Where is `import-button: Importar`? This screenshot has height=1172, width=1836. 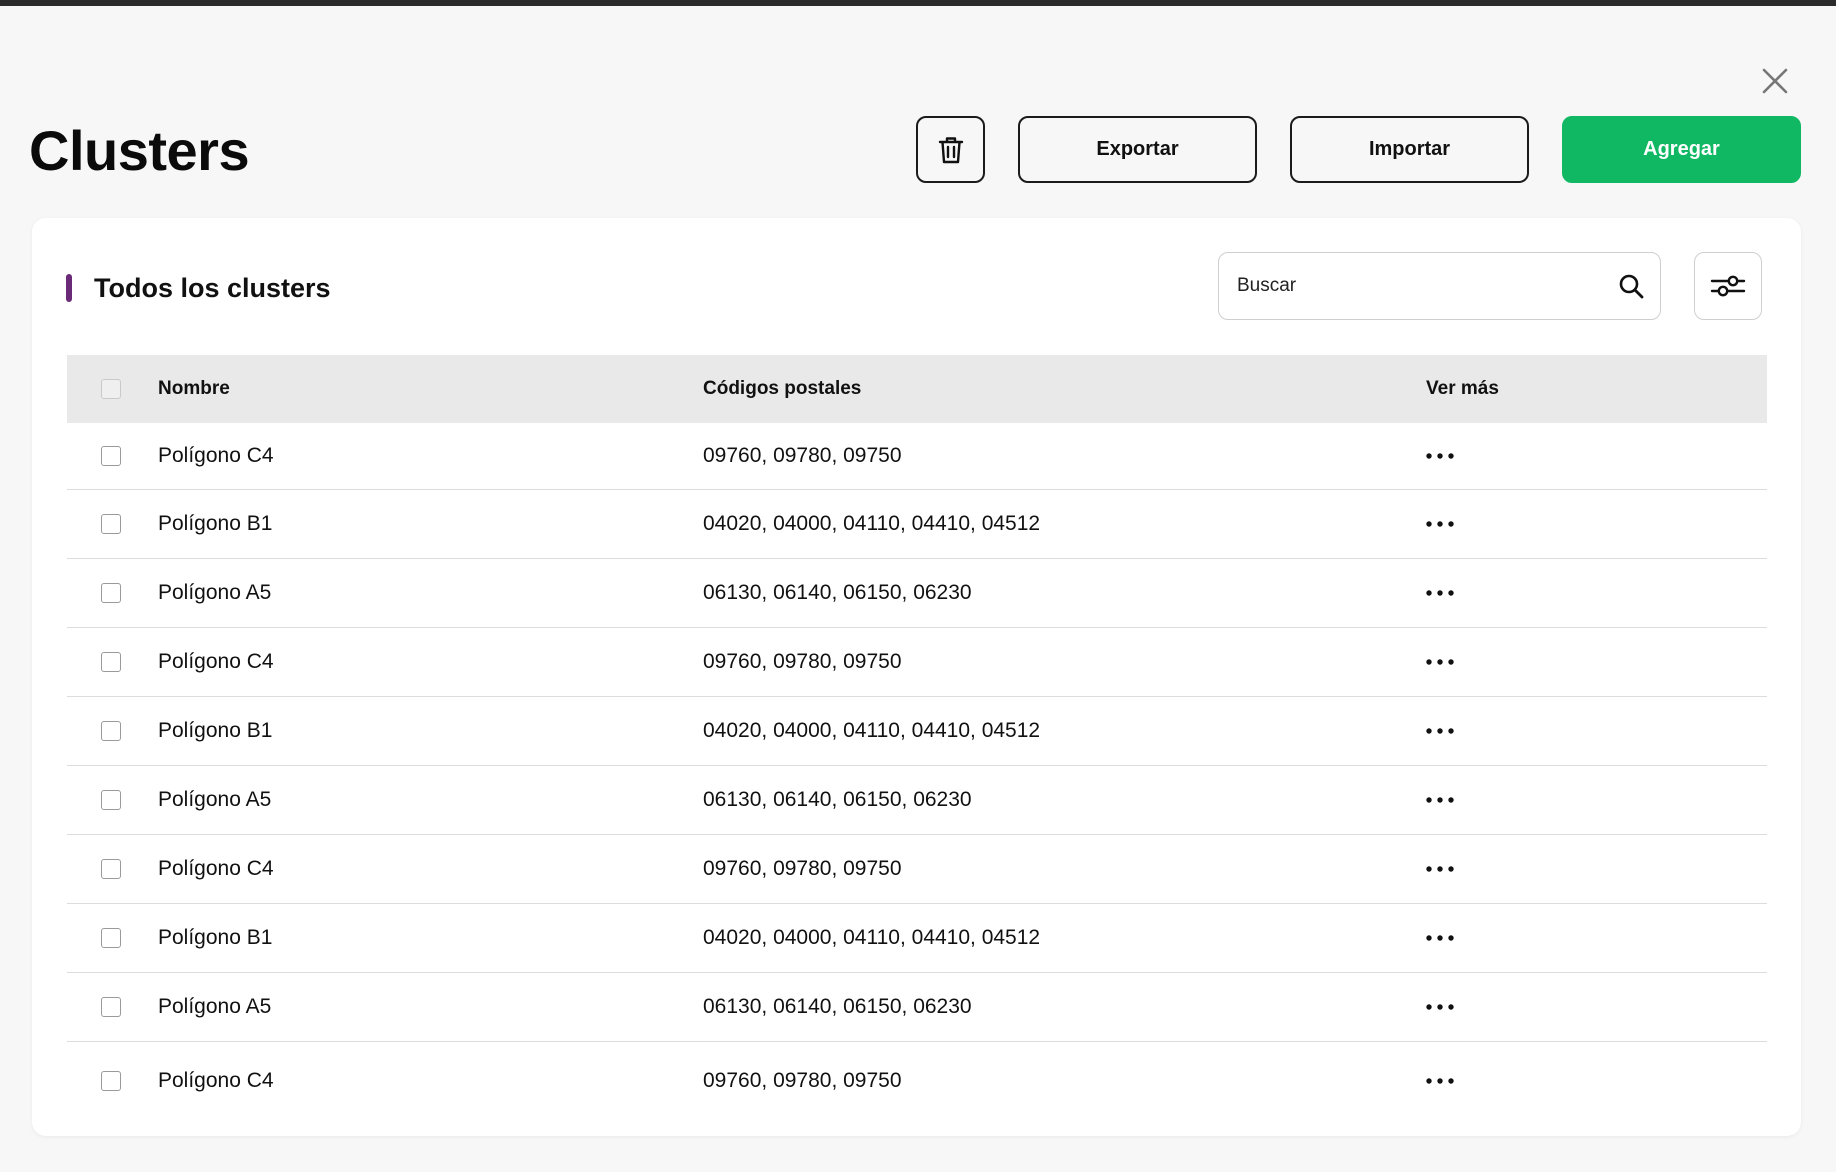 import-button: Importar is located at coordinates (1409, 149).